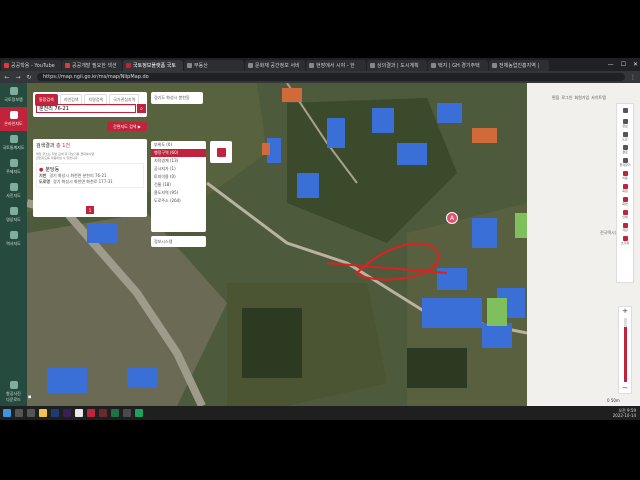 Image resolution: width=640 pixels, height=480 pixels. Describe the element at coordinates (18, 77) in the screenshot. I see `forward-icon: →` at that location.